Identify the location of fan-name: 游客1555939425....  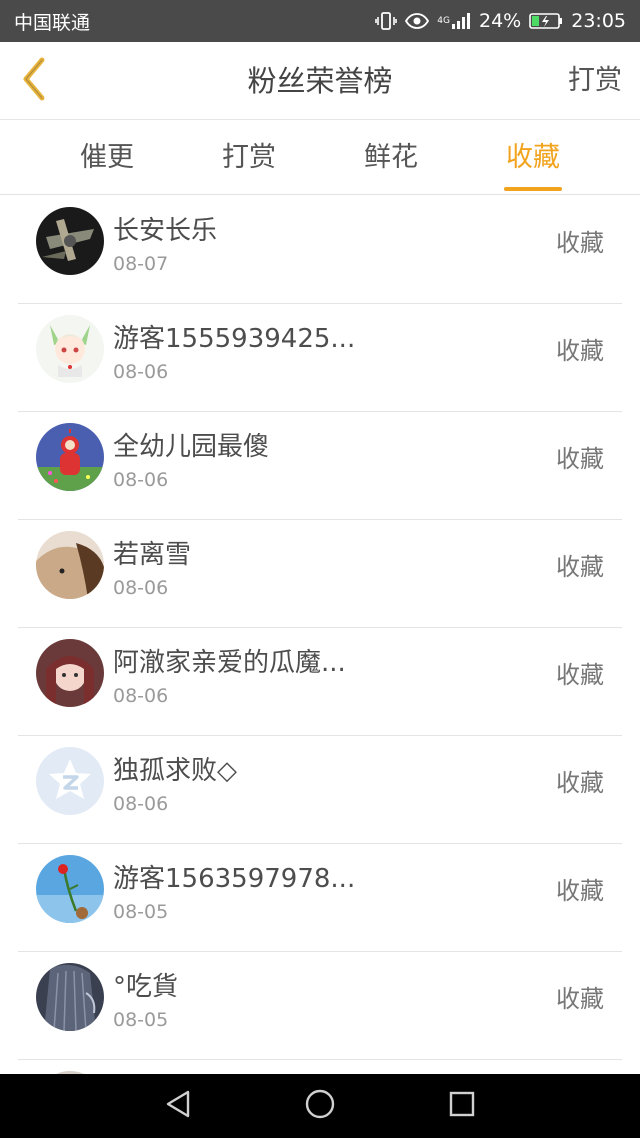
(234, 339).